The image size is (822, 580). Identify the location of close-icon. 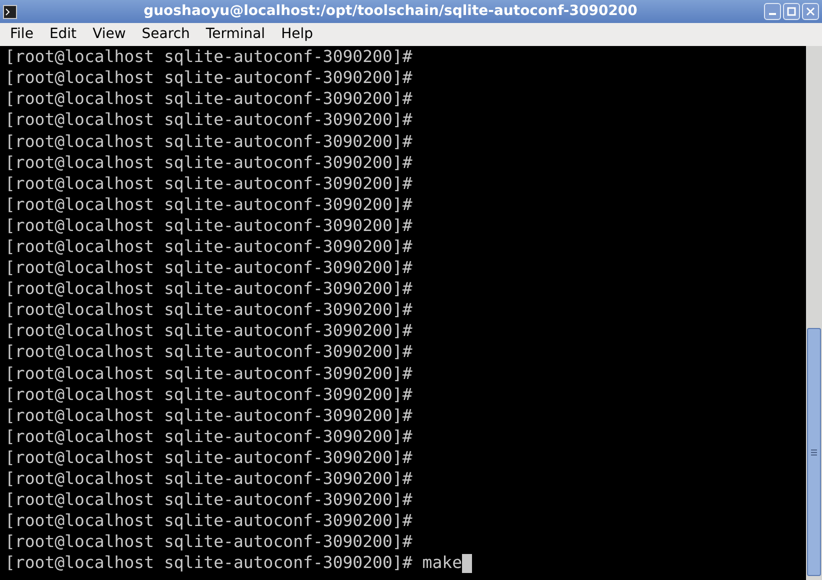
(810, 11).